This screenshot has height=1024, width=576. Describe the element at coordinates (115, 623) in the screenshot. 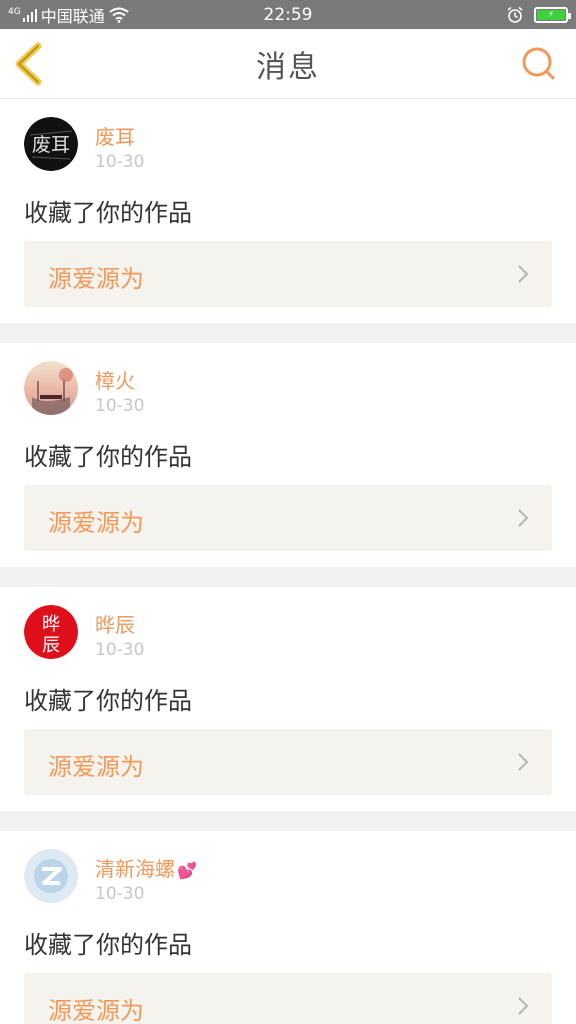

I see `user-name: 晔辰` at that location.